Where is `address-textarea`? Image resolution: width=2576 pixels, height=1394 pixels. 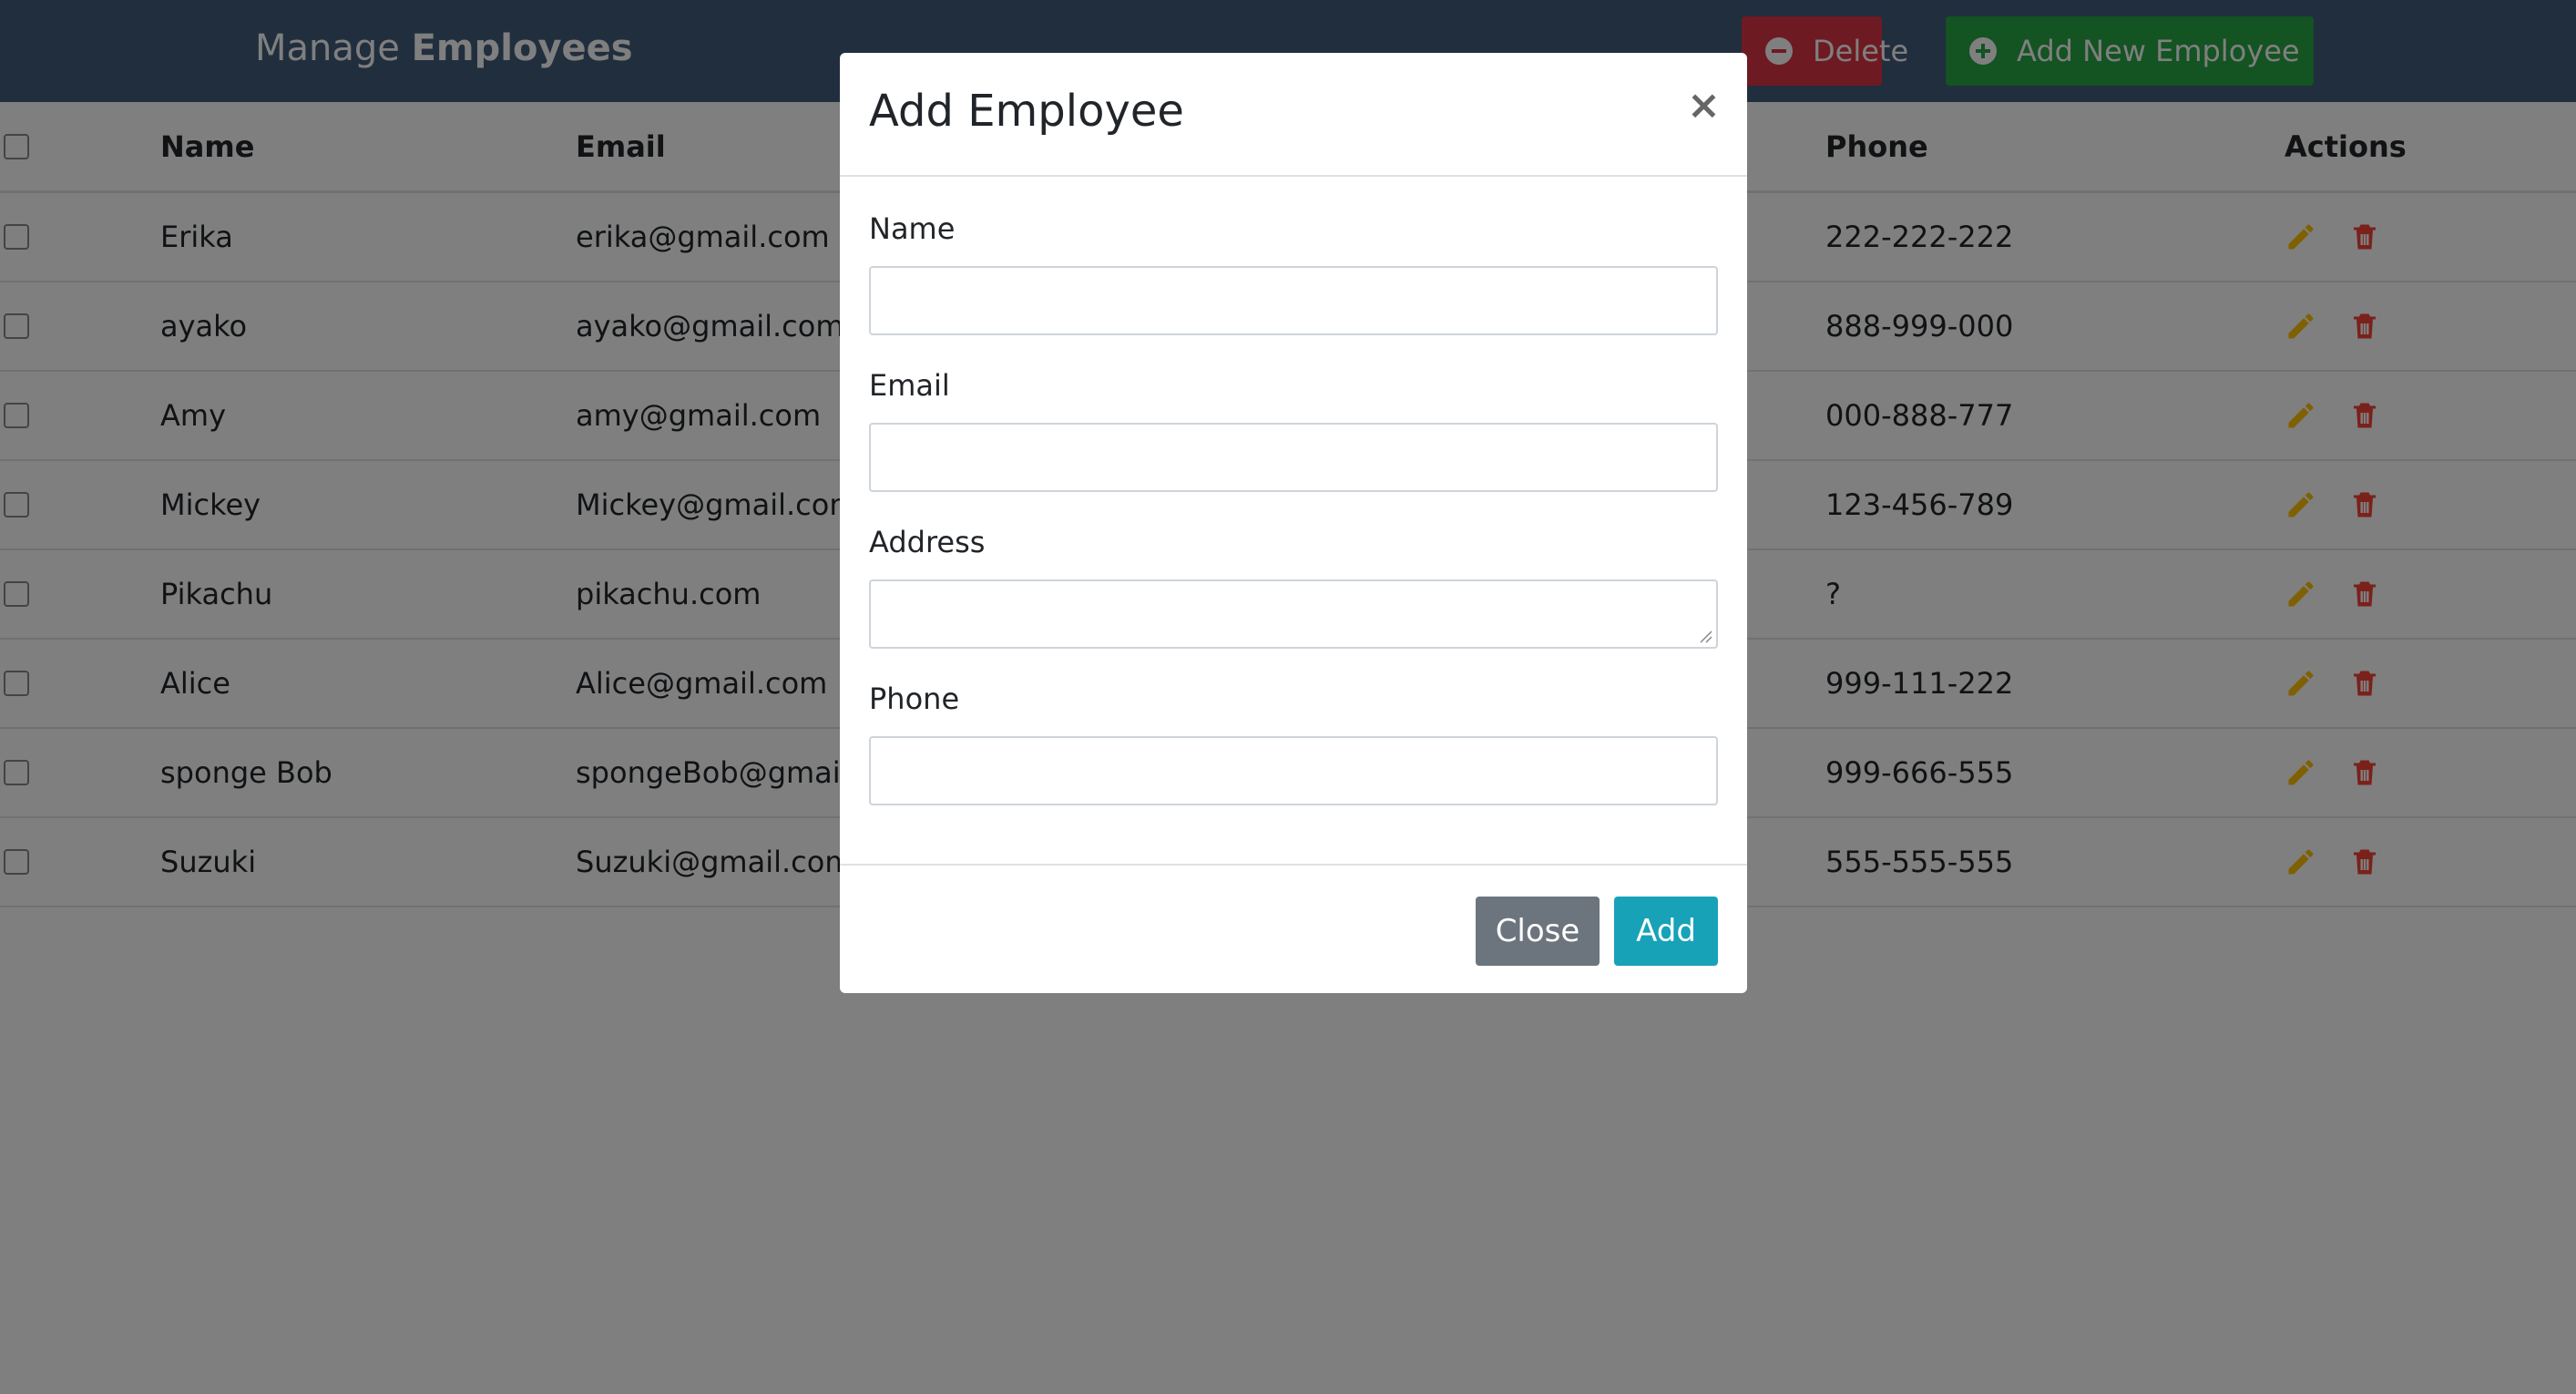 address-textarea is located at coordinates (1293, 614).